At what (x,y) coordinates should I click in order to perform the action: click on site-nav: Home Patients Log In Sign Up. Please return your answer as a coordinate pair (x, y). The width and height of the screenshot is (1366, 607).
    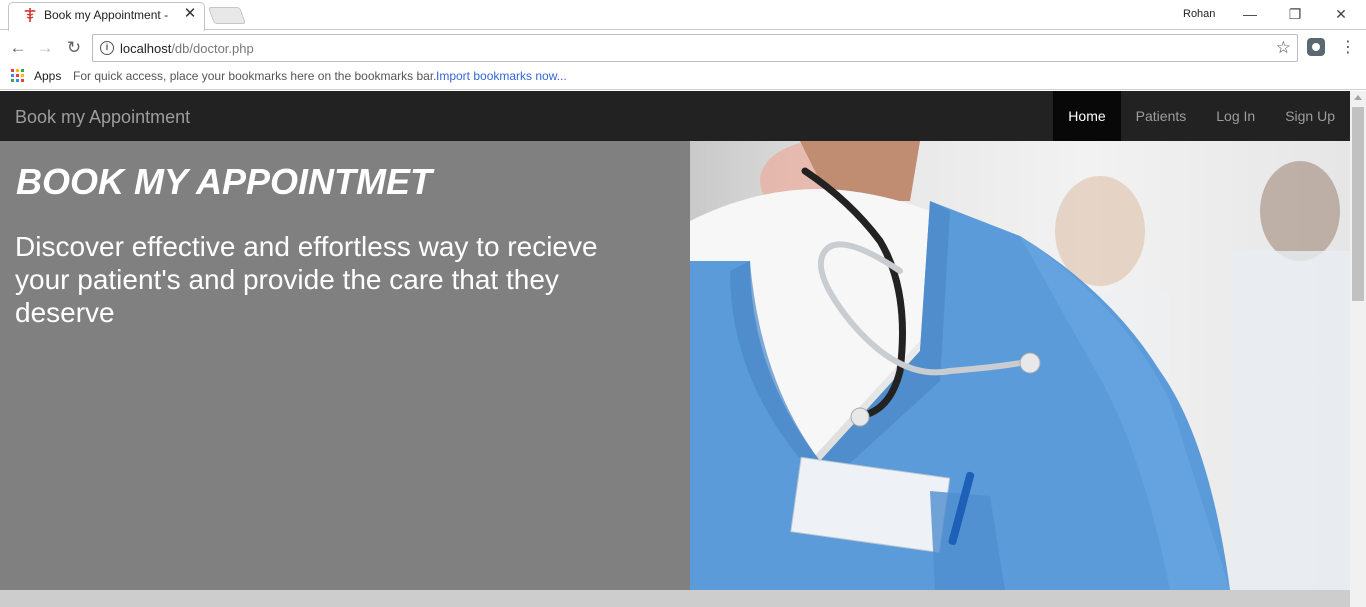
    Looking at the image, I should click on (1201, 116).